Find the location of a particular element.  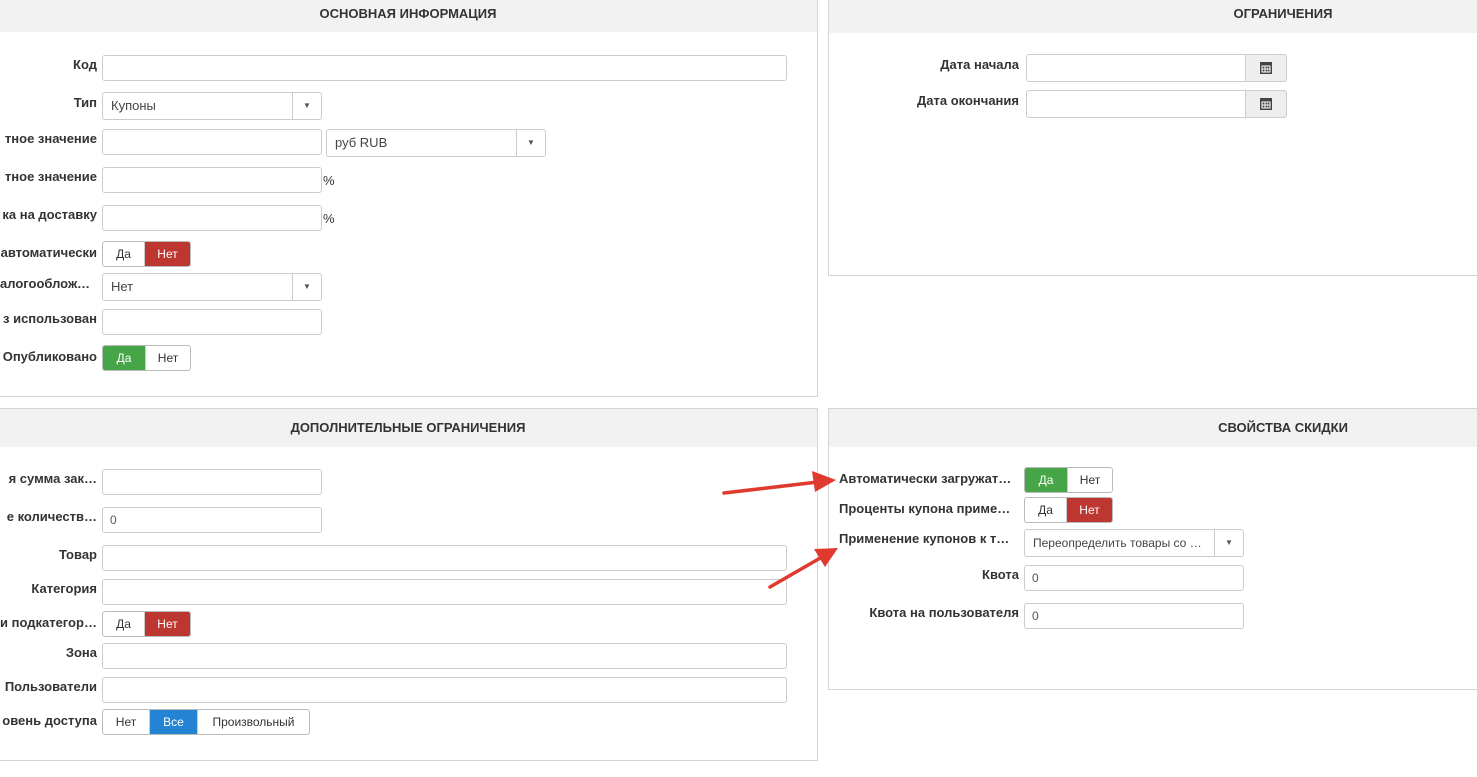

end-date-input is located at coordinates (1136, 104).